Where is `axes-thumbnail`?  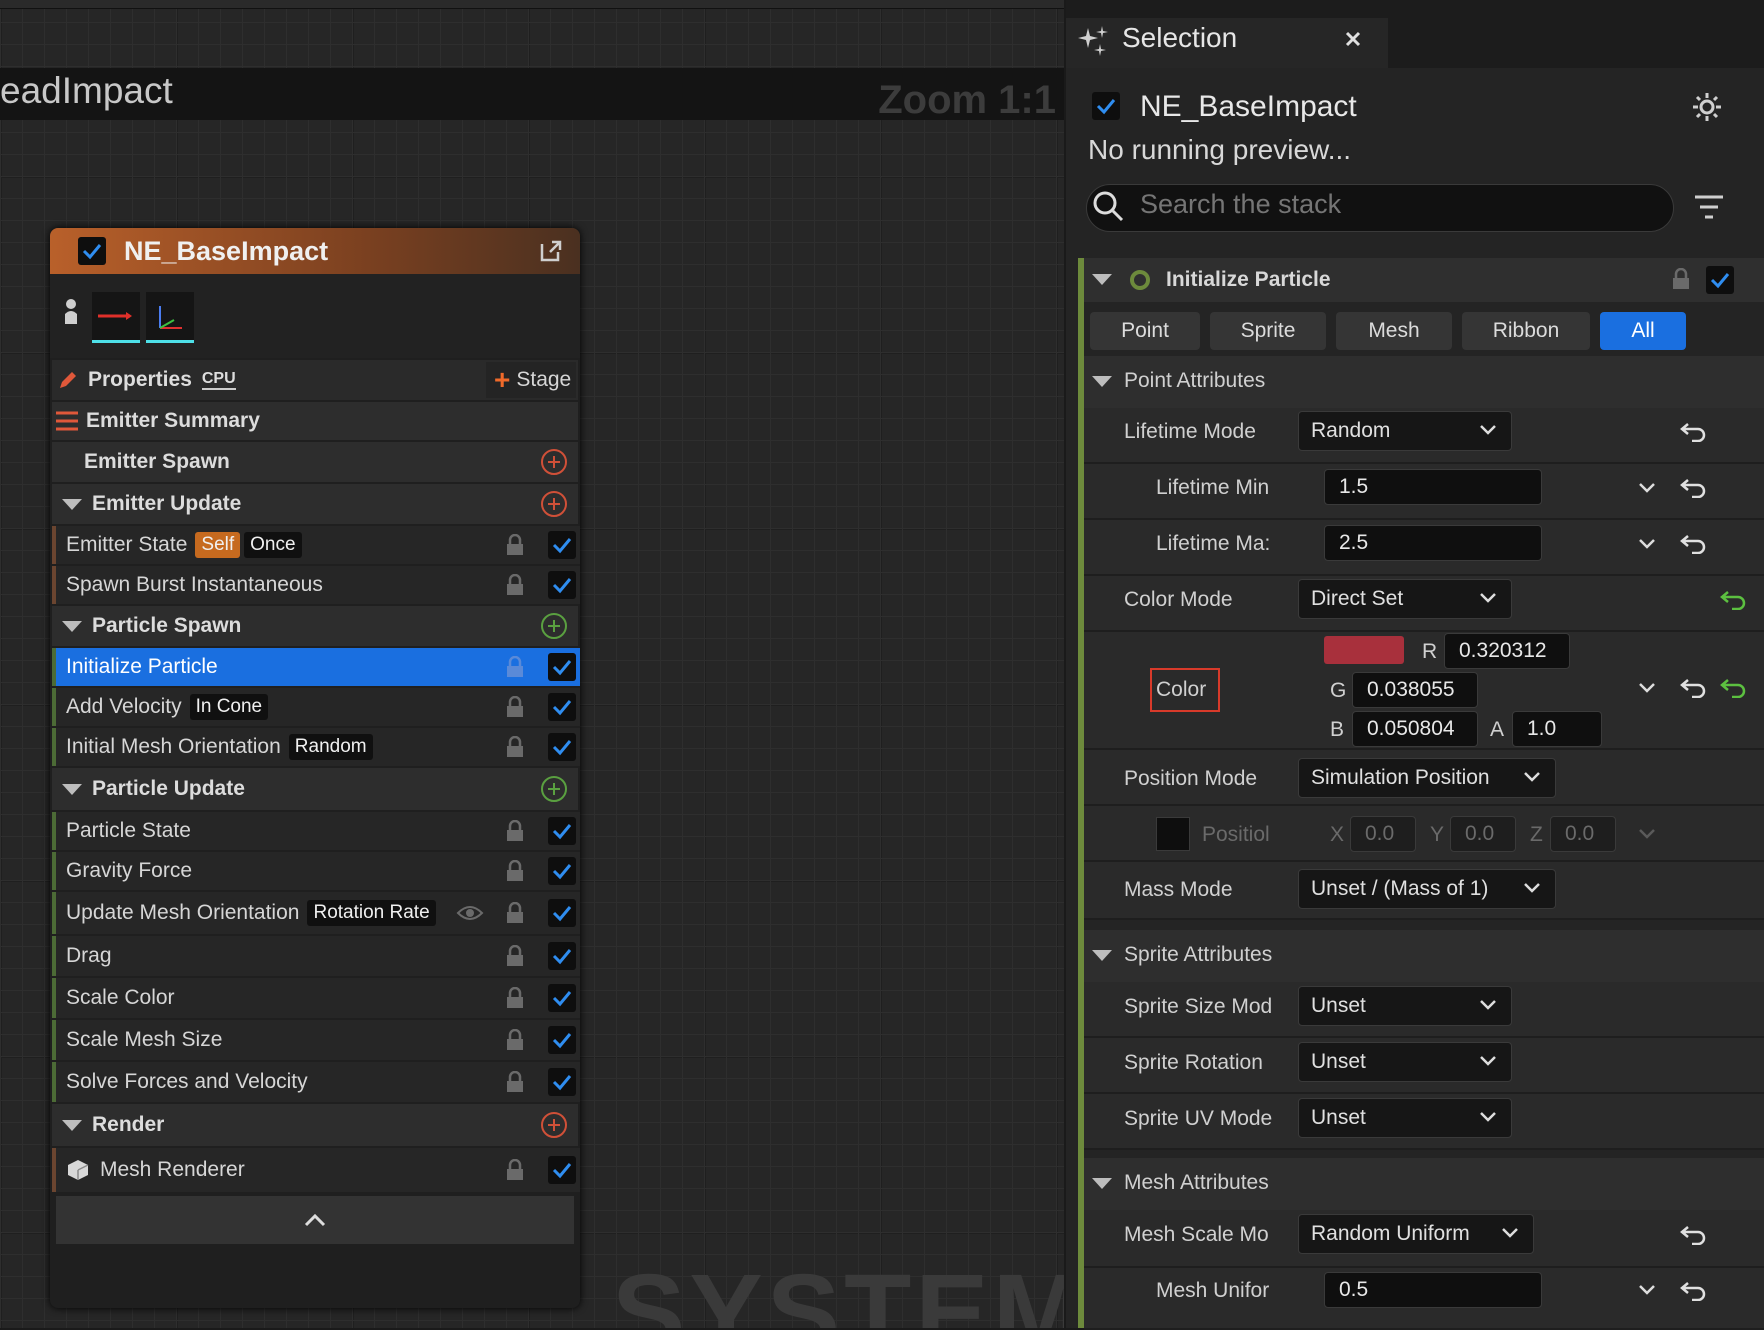
axes-thumbnail is located at coordinates (170, 317).